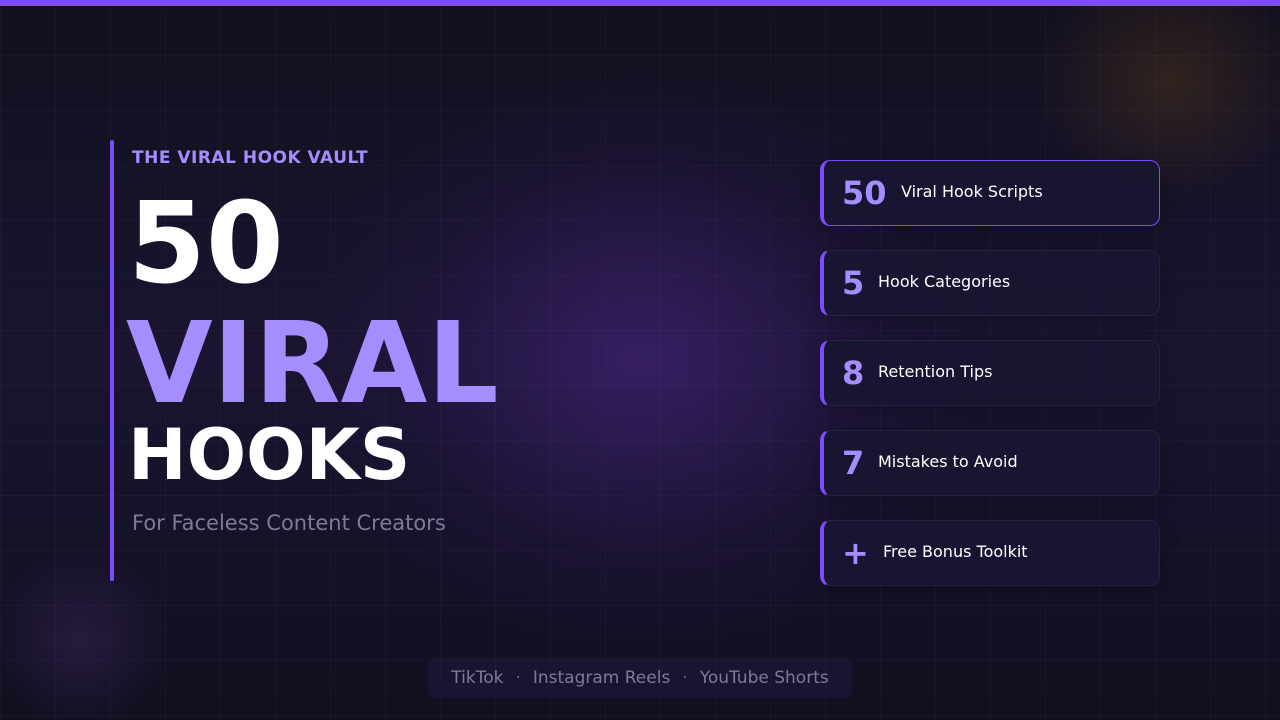 The height and width of the screenshot is (720, 1280). What do you see at coordinates (112, 360) in the screenshot?
I see `title-accent-line` at bounding box center [112, 360].